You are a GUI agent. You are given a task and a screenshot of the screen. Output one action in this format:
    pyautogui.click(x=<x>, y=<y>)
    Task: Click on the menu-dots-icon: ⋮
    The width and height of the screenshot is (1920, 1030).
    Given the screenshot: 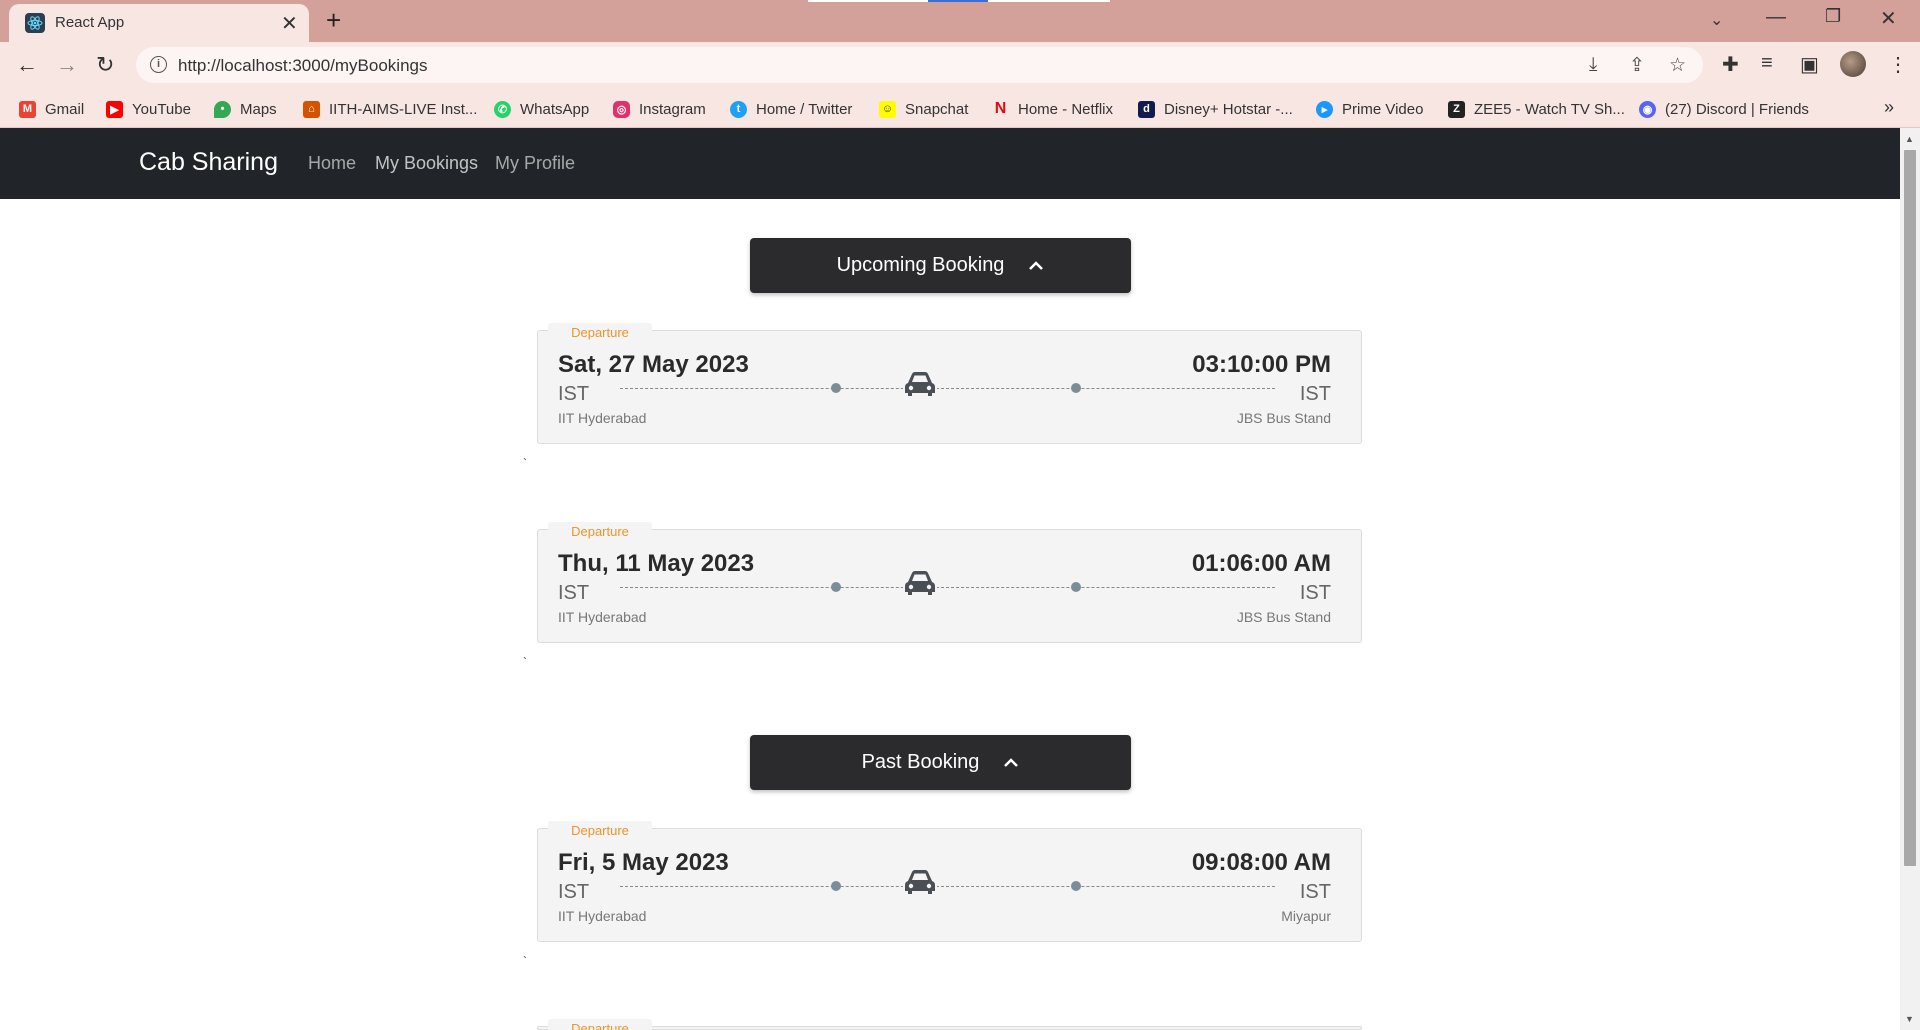 What is the action you would take?
    pyautogui.click(x=1898, y=64)
    